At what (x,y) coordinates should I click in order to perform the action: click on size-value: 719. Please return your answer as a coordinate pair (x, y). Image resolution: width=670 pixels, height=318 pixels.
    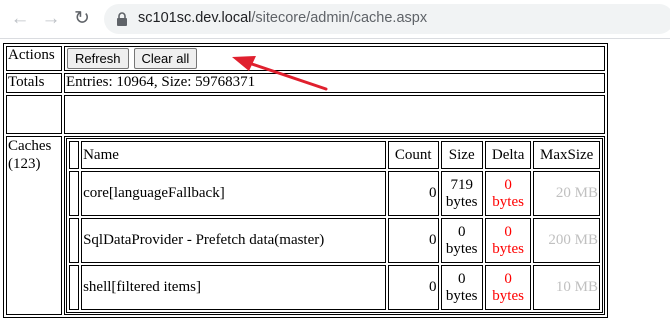
    Looking at the image, I should click on (461, 184).